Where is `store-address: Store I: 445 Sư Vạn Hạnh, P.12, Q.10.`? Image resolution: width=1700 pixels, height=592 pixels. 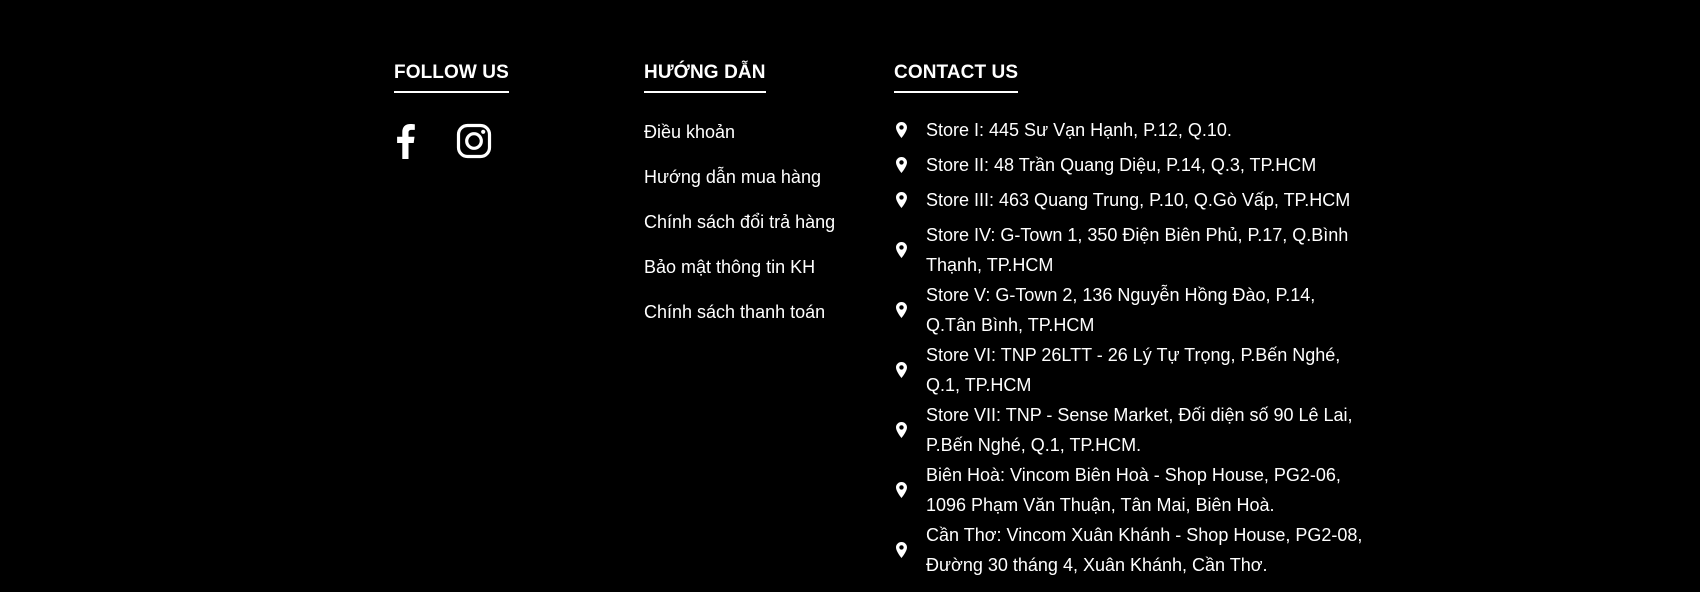 store-address: Store I: 445 Sư Vạn Hạnh, P.12, Q.10. is located at coordinates (1079, 130).